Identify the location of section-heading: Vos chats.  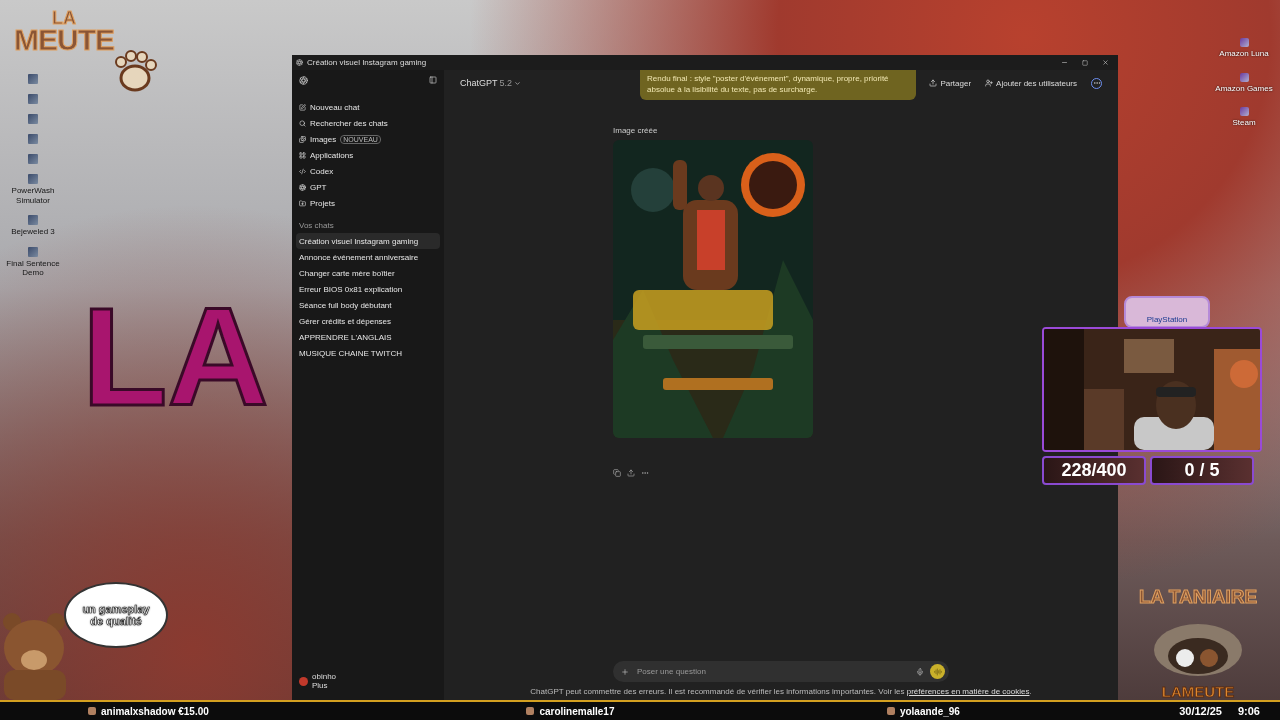
(316, 226).